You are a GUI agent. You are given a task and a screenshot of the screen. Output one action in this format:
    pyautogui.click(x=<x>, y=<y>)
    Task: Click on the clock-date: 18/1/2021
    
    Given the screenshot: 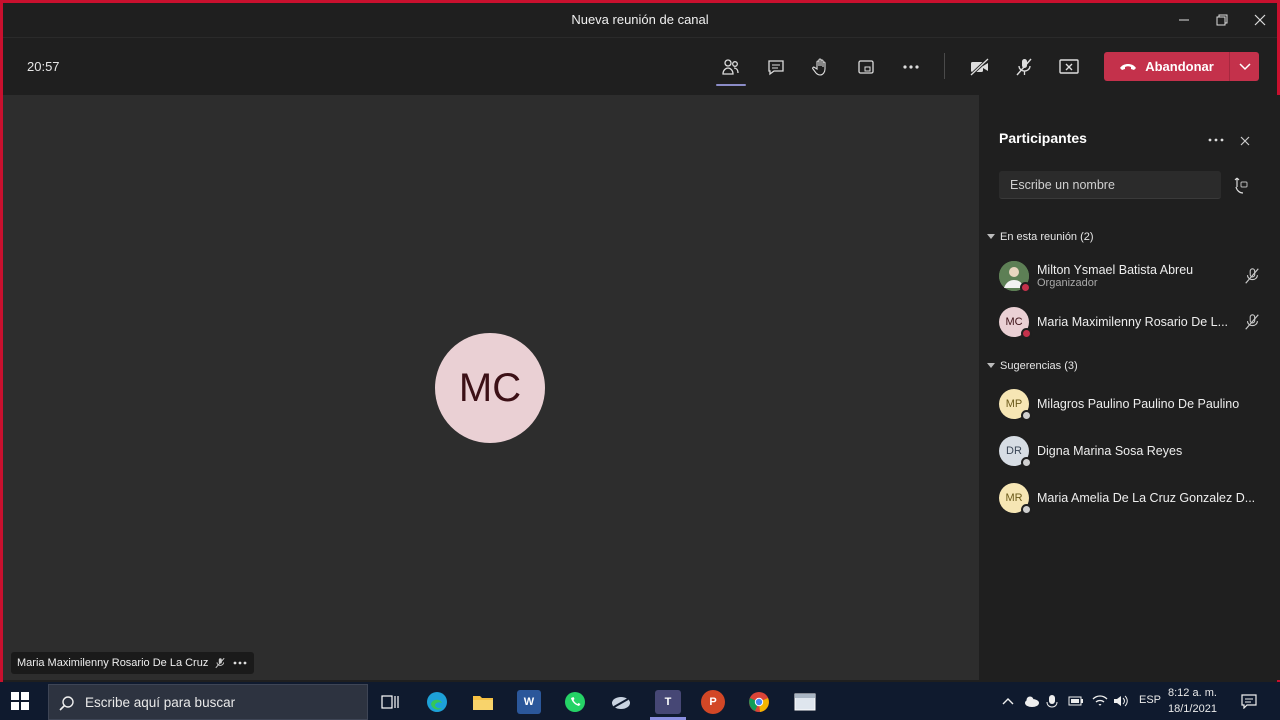 What is the action you would take?
    pyautogui.click(x=1192, y=709)
    